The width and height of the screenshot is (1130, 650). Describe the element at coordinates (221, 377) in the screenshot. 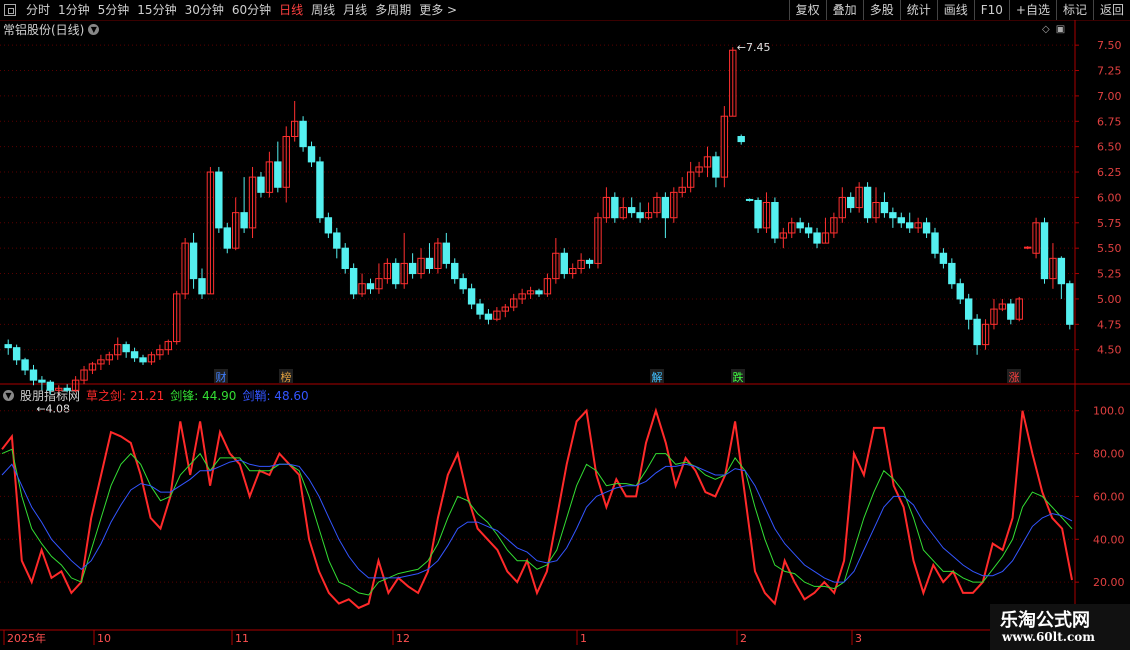

I see `event-marker-0: 财` at that location.